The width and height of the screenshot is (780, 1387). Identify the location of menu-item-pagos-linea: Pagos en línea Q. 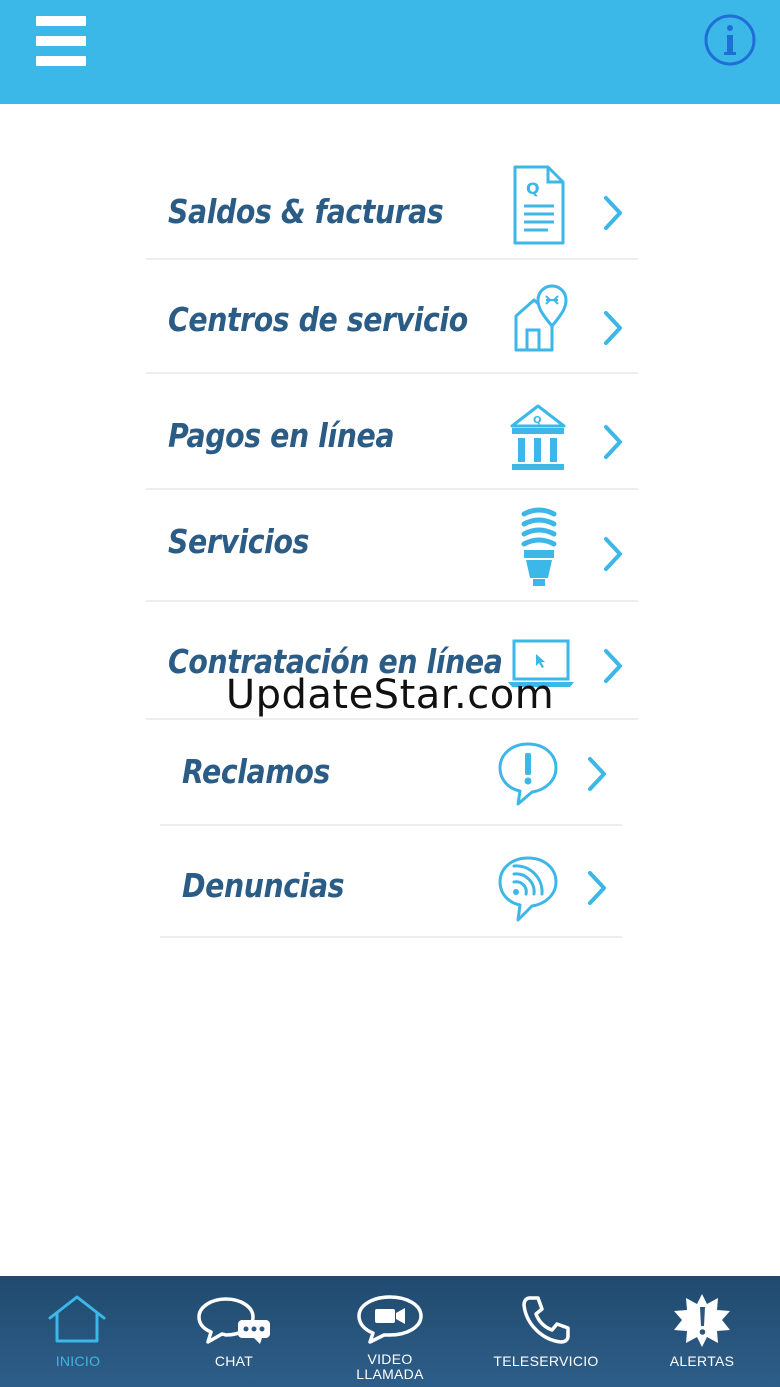
(392, 432).